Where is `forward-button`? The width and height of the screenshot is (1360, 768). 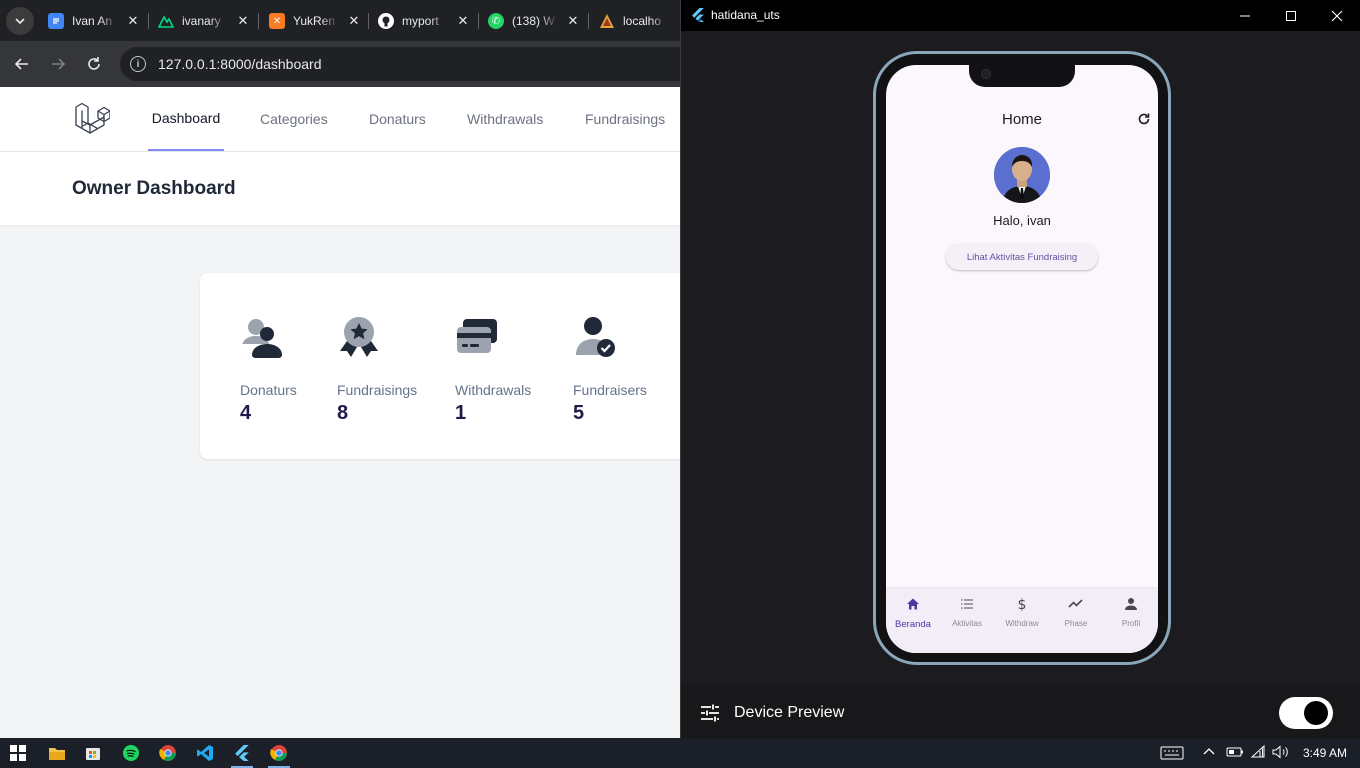 forward-button is located at coordinates (58, 64).